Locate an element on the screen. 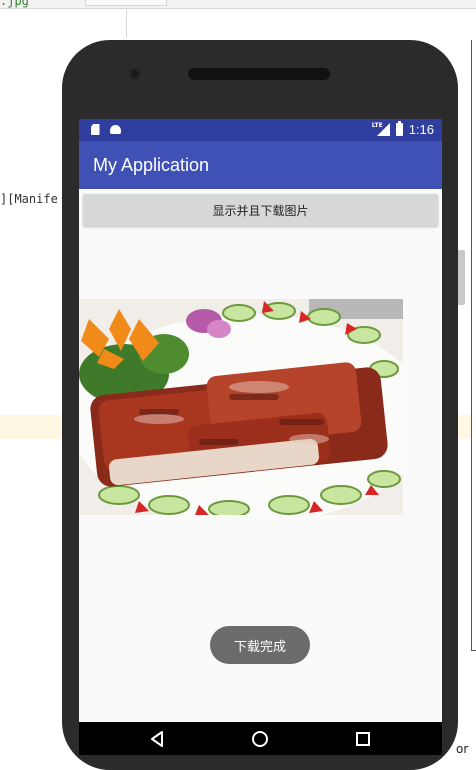  front-camera is located at coordinates (135, 74).